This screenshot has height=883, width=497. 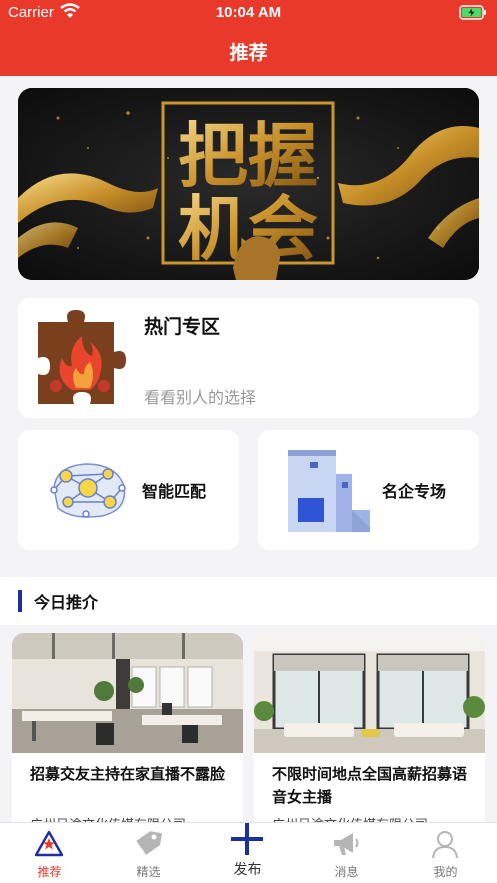 I want to click on job-card: 不限时间地点全国高薪招募语音女主播 广州呈途文化传媒有限公司, so click(x=369, y=727).